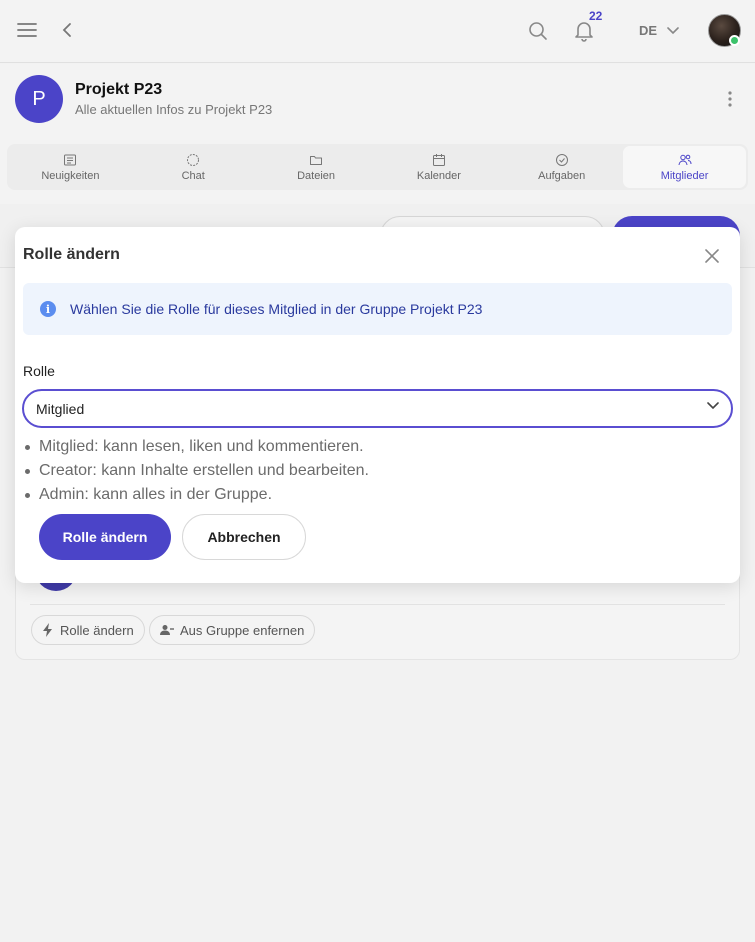 The width and height of the screenshot is (755, 942). What do you see at coordinates (538, 31) in the screenshot?
I see `search-icon` at bounding box center [538, 31].